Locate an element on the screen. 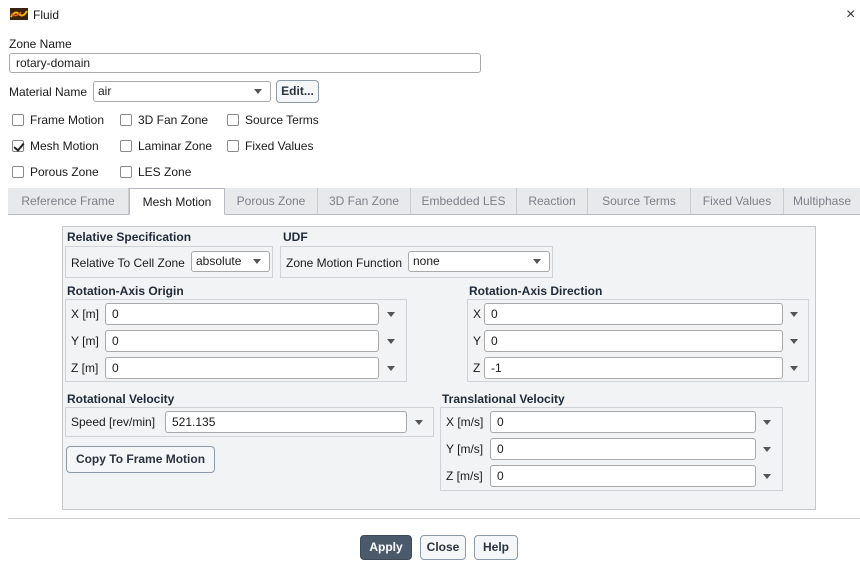 The height and width of the screenshot is (568, 860). direction-z-label: Z is located at coordinates (477, 368).